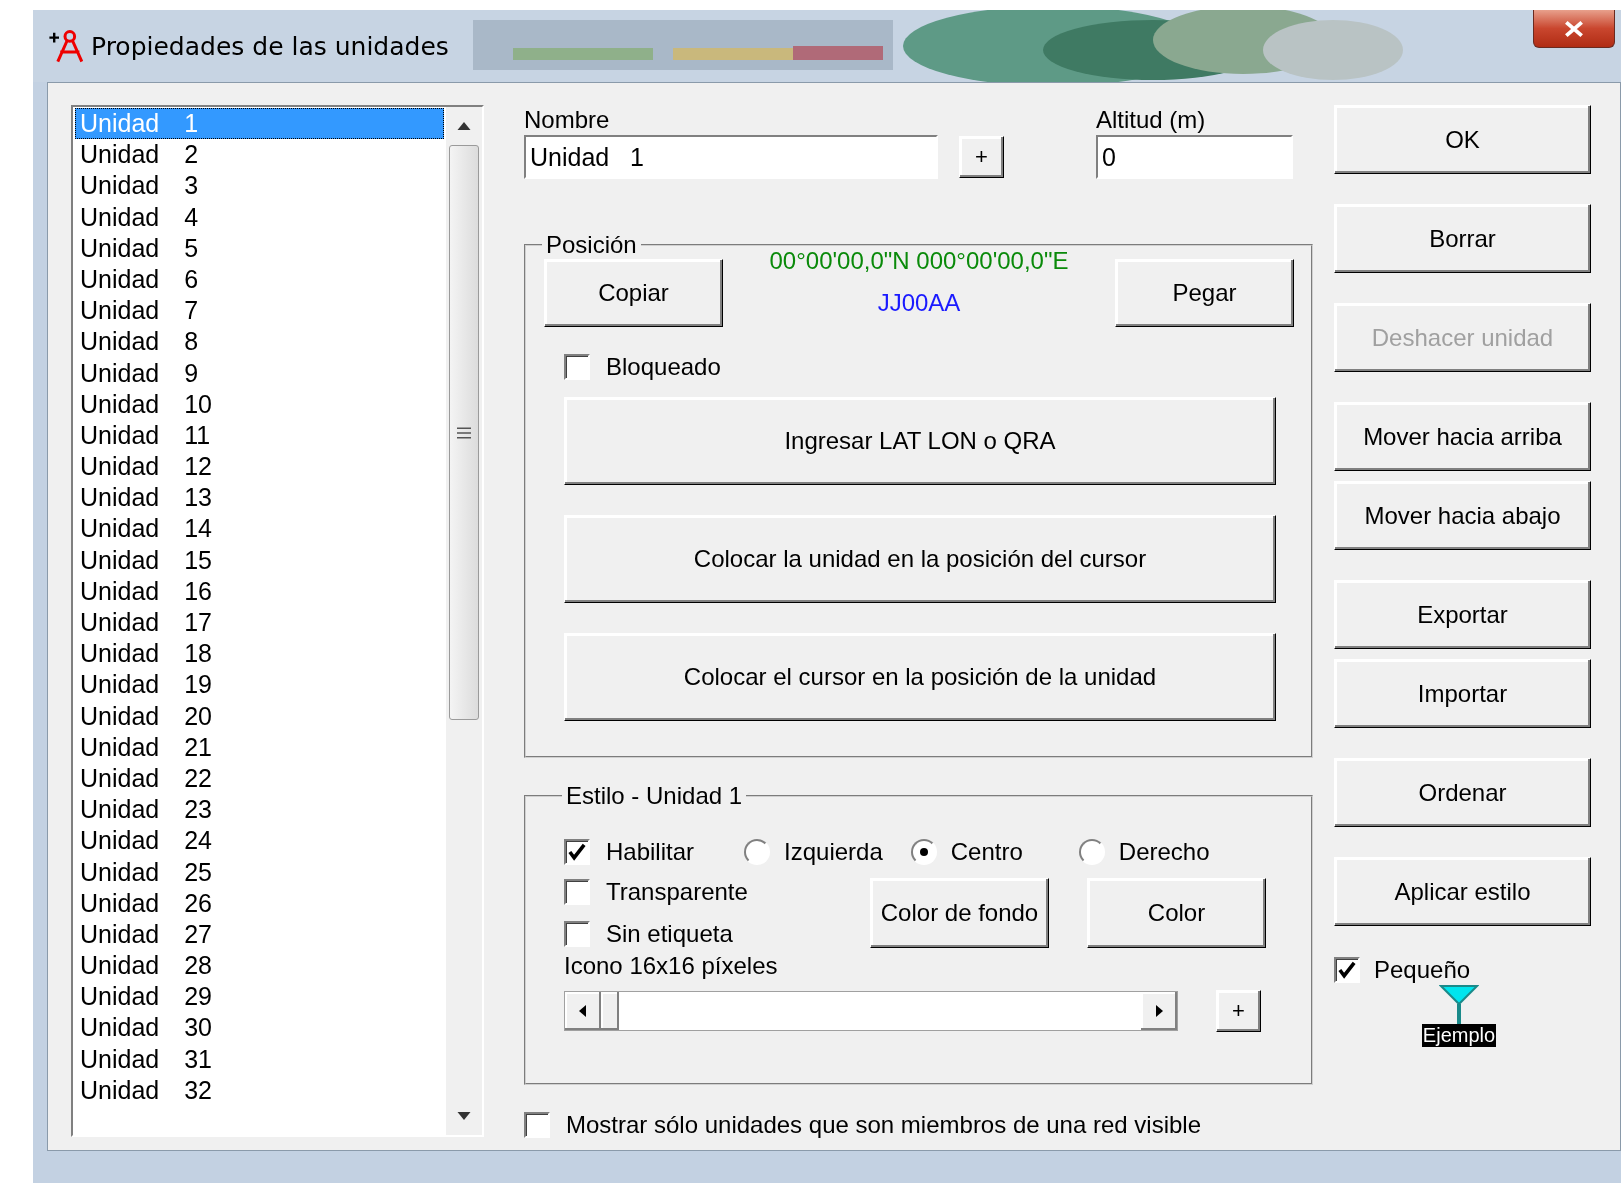 This screenshot has width=1621, height=1183. I want to click on unit-list-item: Unidad 23, so click(259, 810).